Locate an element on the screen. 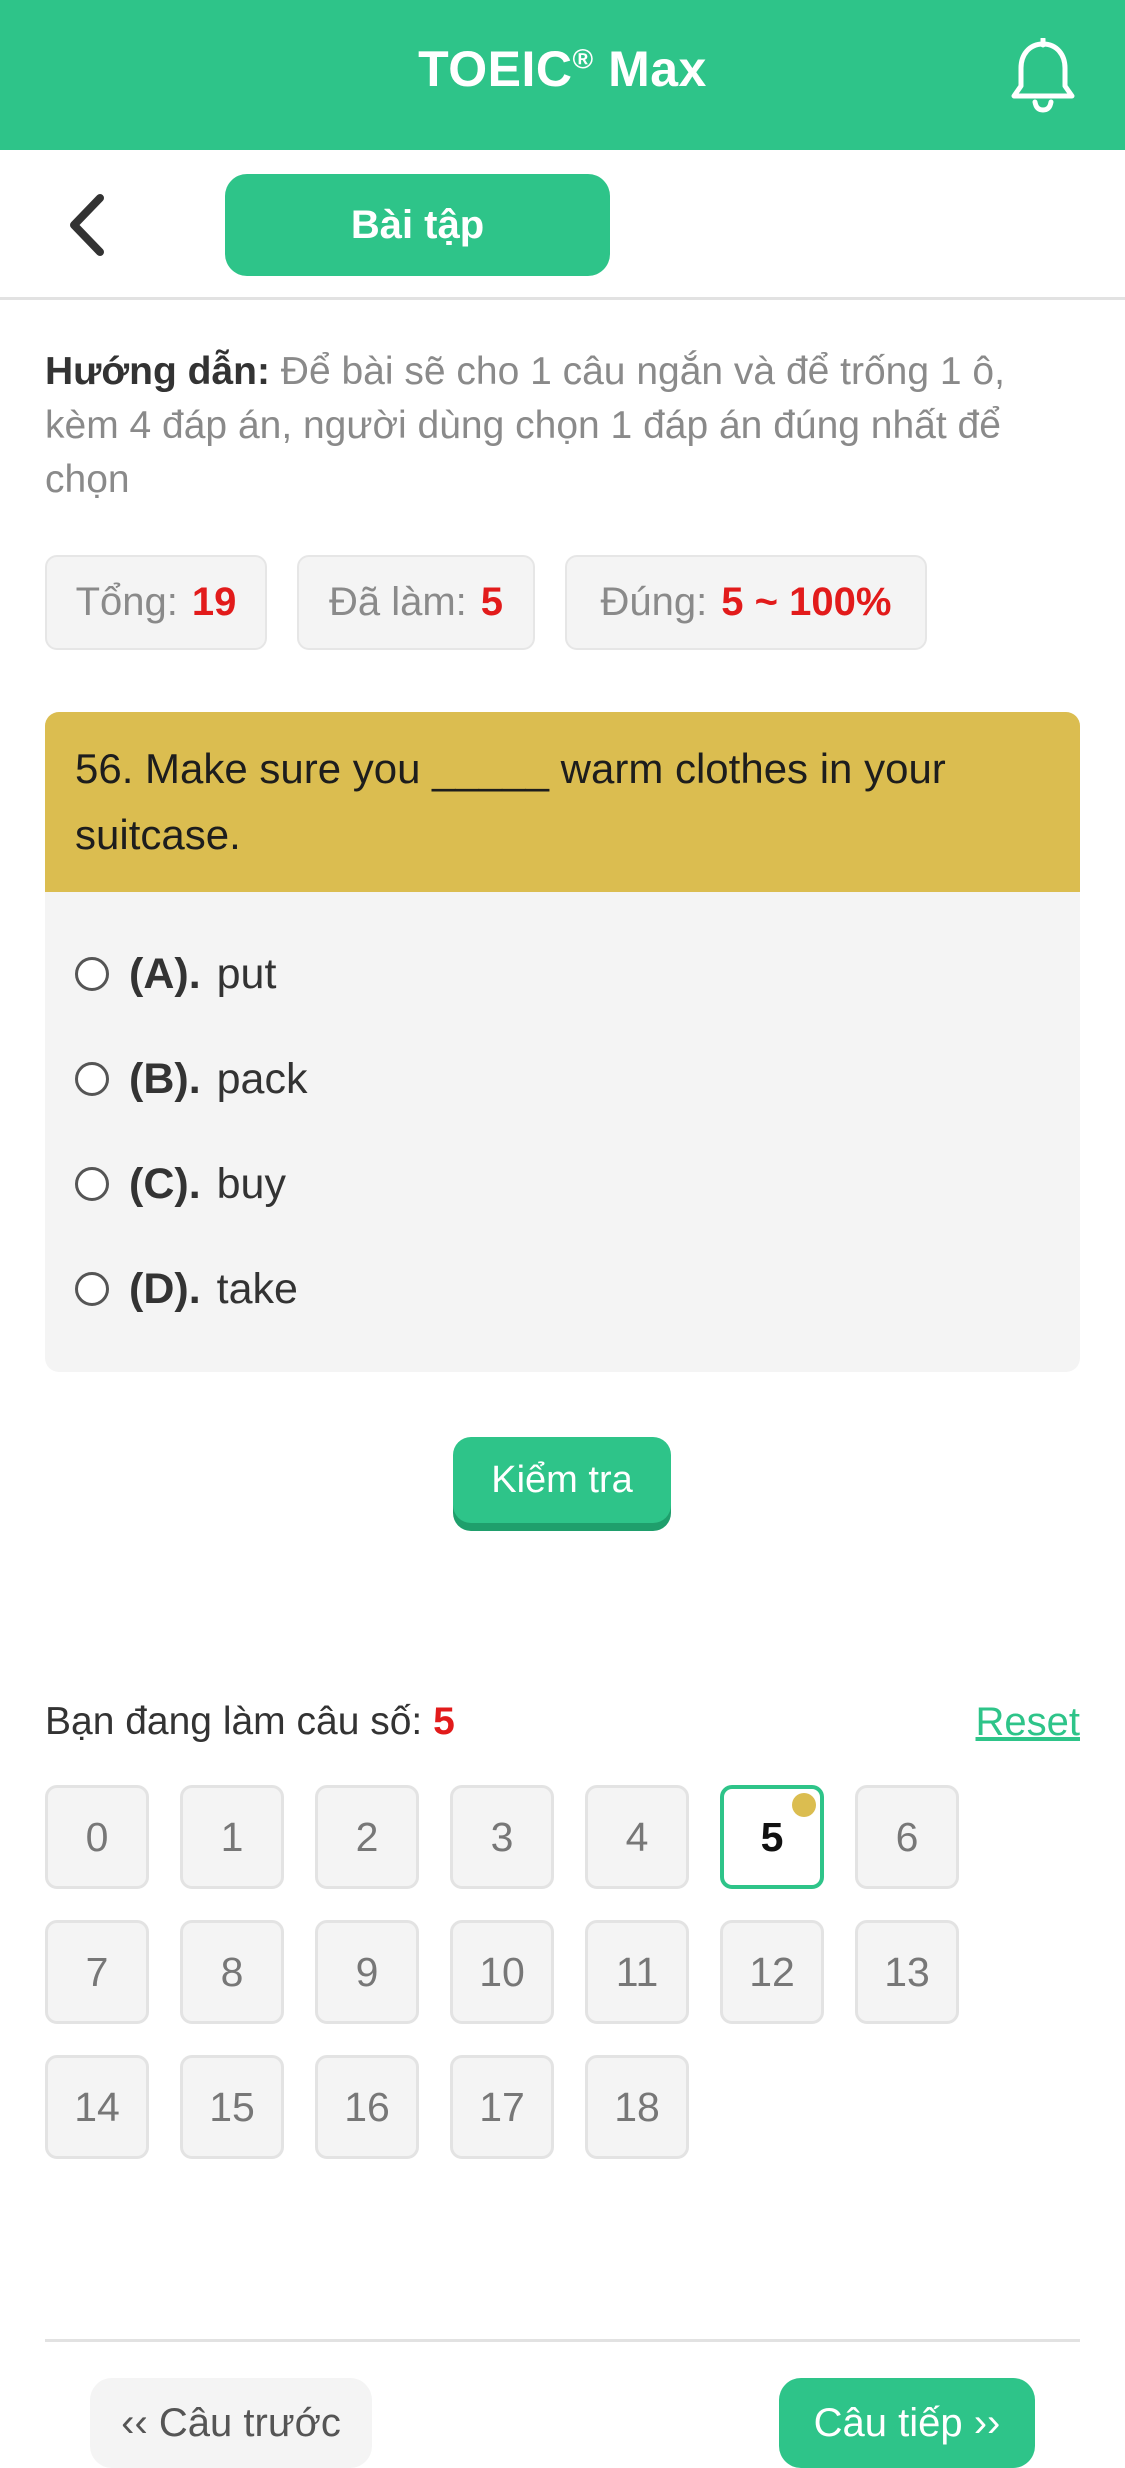 The height and width of the screenshot is (2468, 1125). progress-label: Bạn đang làm câu số: 5 is located at coordinates (250, 1722).